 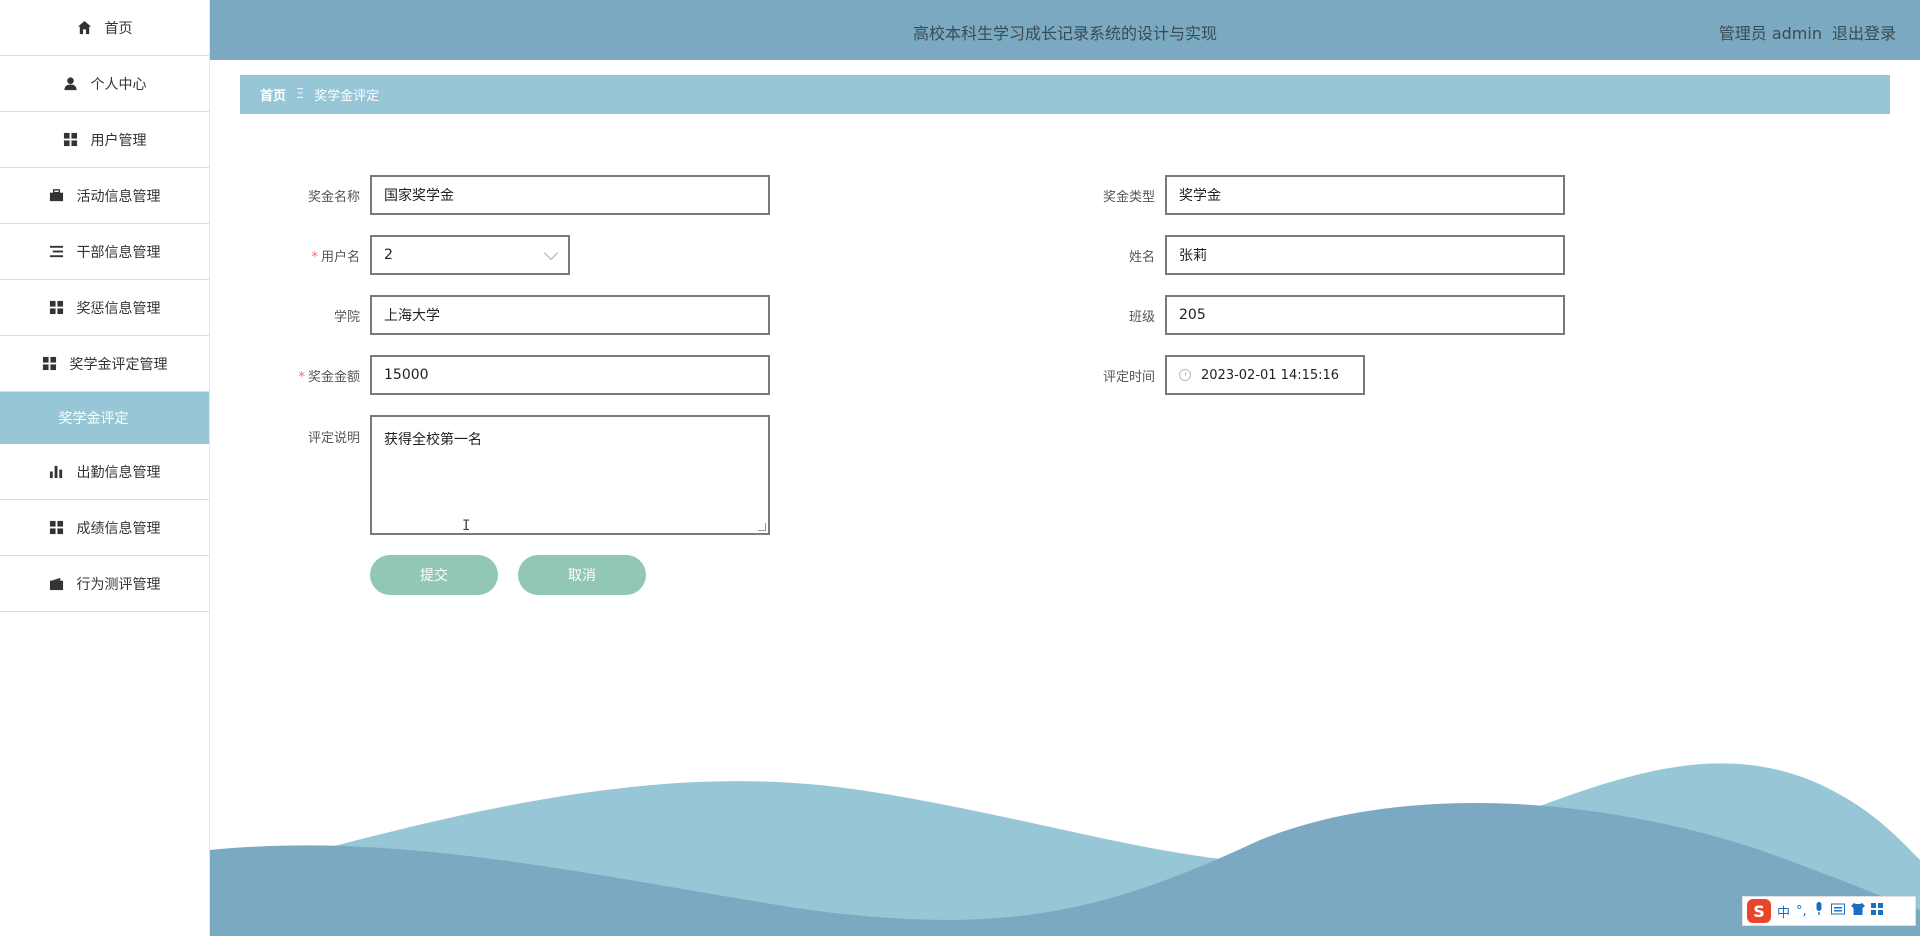 What do you see at coordinates (388, 255) in the screenshot?
I see `username-select-value: 2` at bounding box center [388, 255].